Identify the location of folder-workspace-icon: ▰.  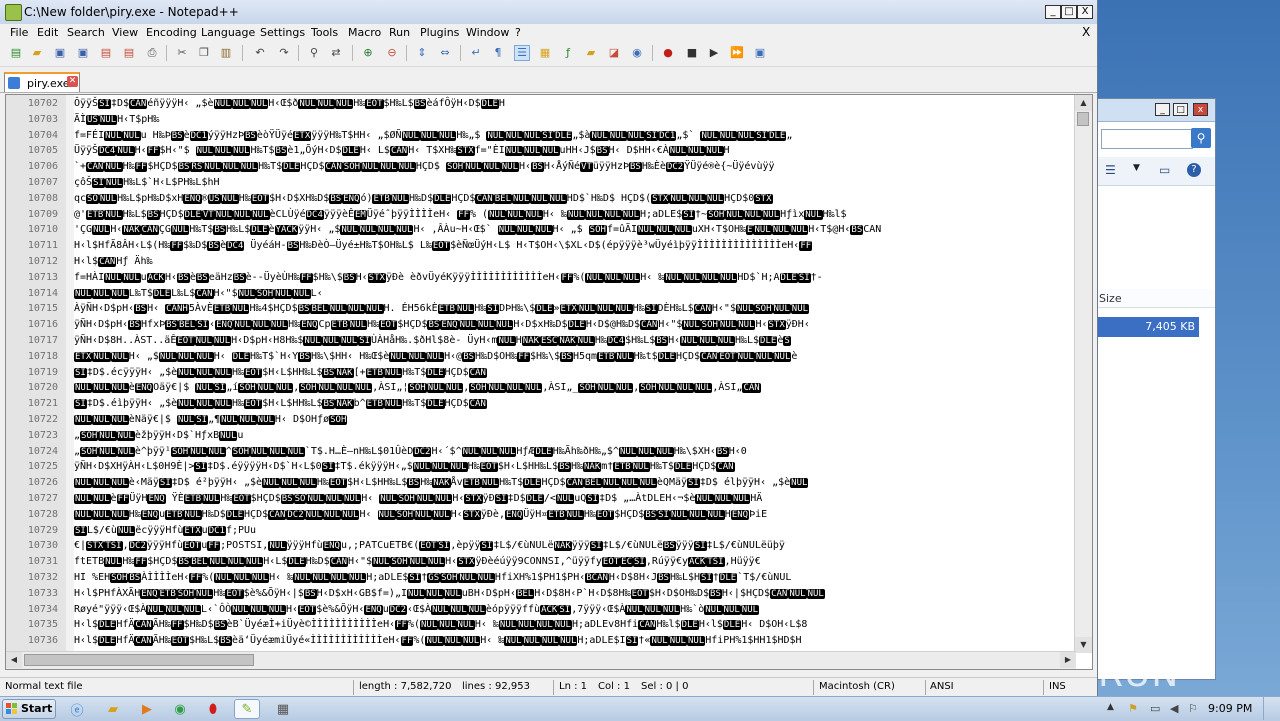
(591, 53).